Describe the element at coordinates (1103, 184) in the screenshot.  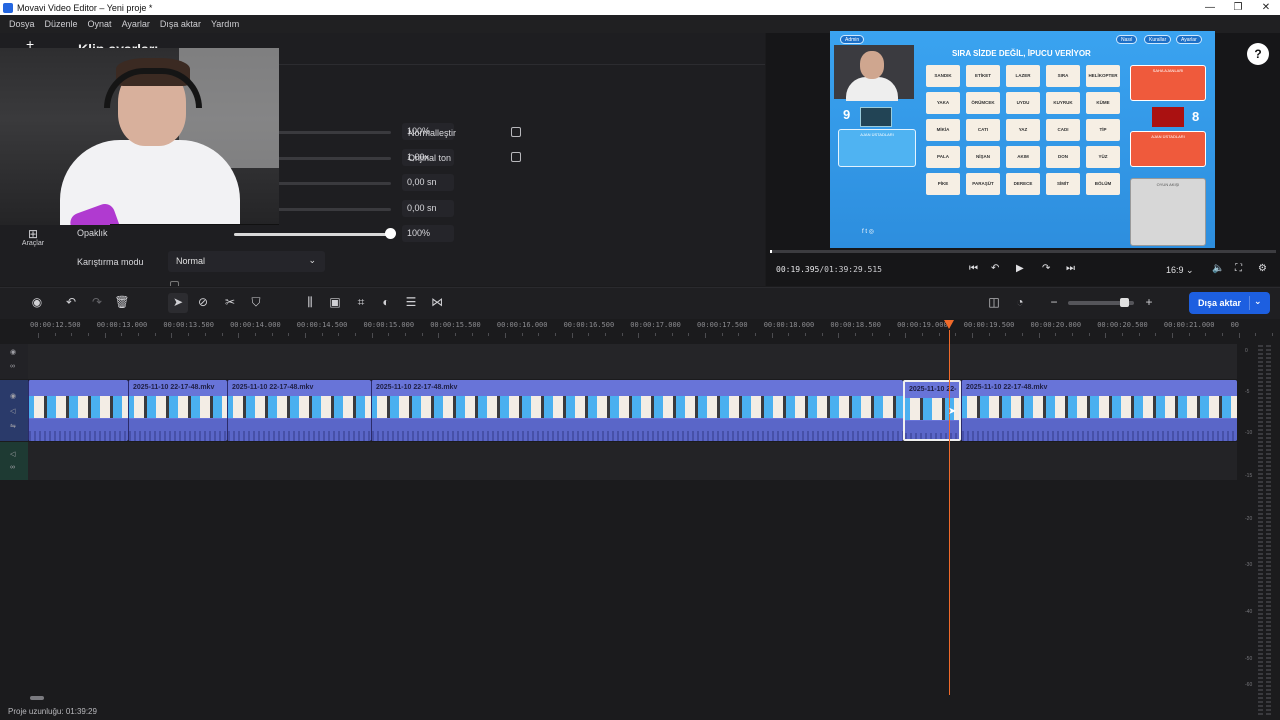
I see `word-card: BÖLÜM` at that location.